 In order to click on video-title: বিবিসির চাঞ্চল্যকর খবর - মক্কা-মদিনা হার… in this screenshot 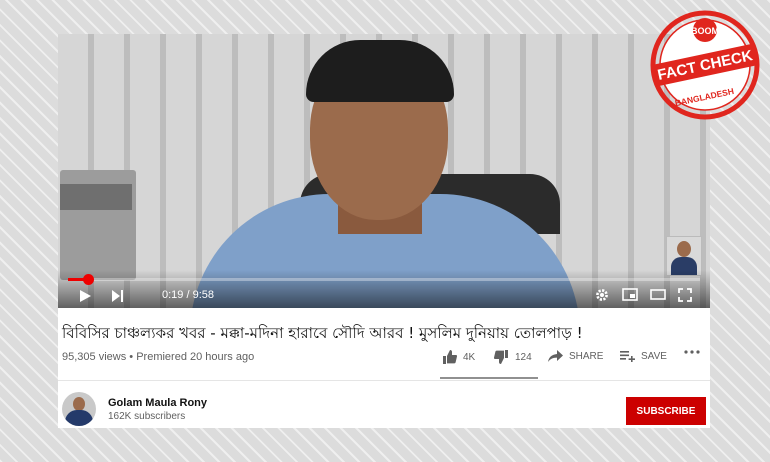, I will do `click(322, 333)`.